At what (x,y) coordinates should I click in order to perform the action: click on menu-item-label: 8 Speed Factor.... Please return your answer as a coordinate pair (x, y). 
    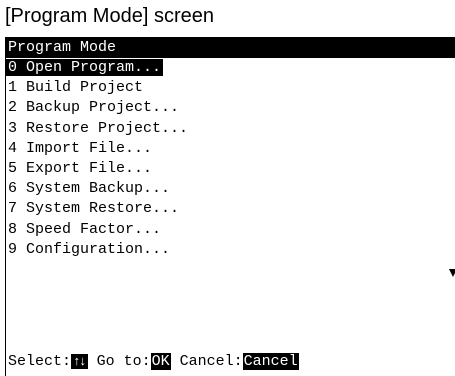
    Looking at the image, I should click on (85, 229).